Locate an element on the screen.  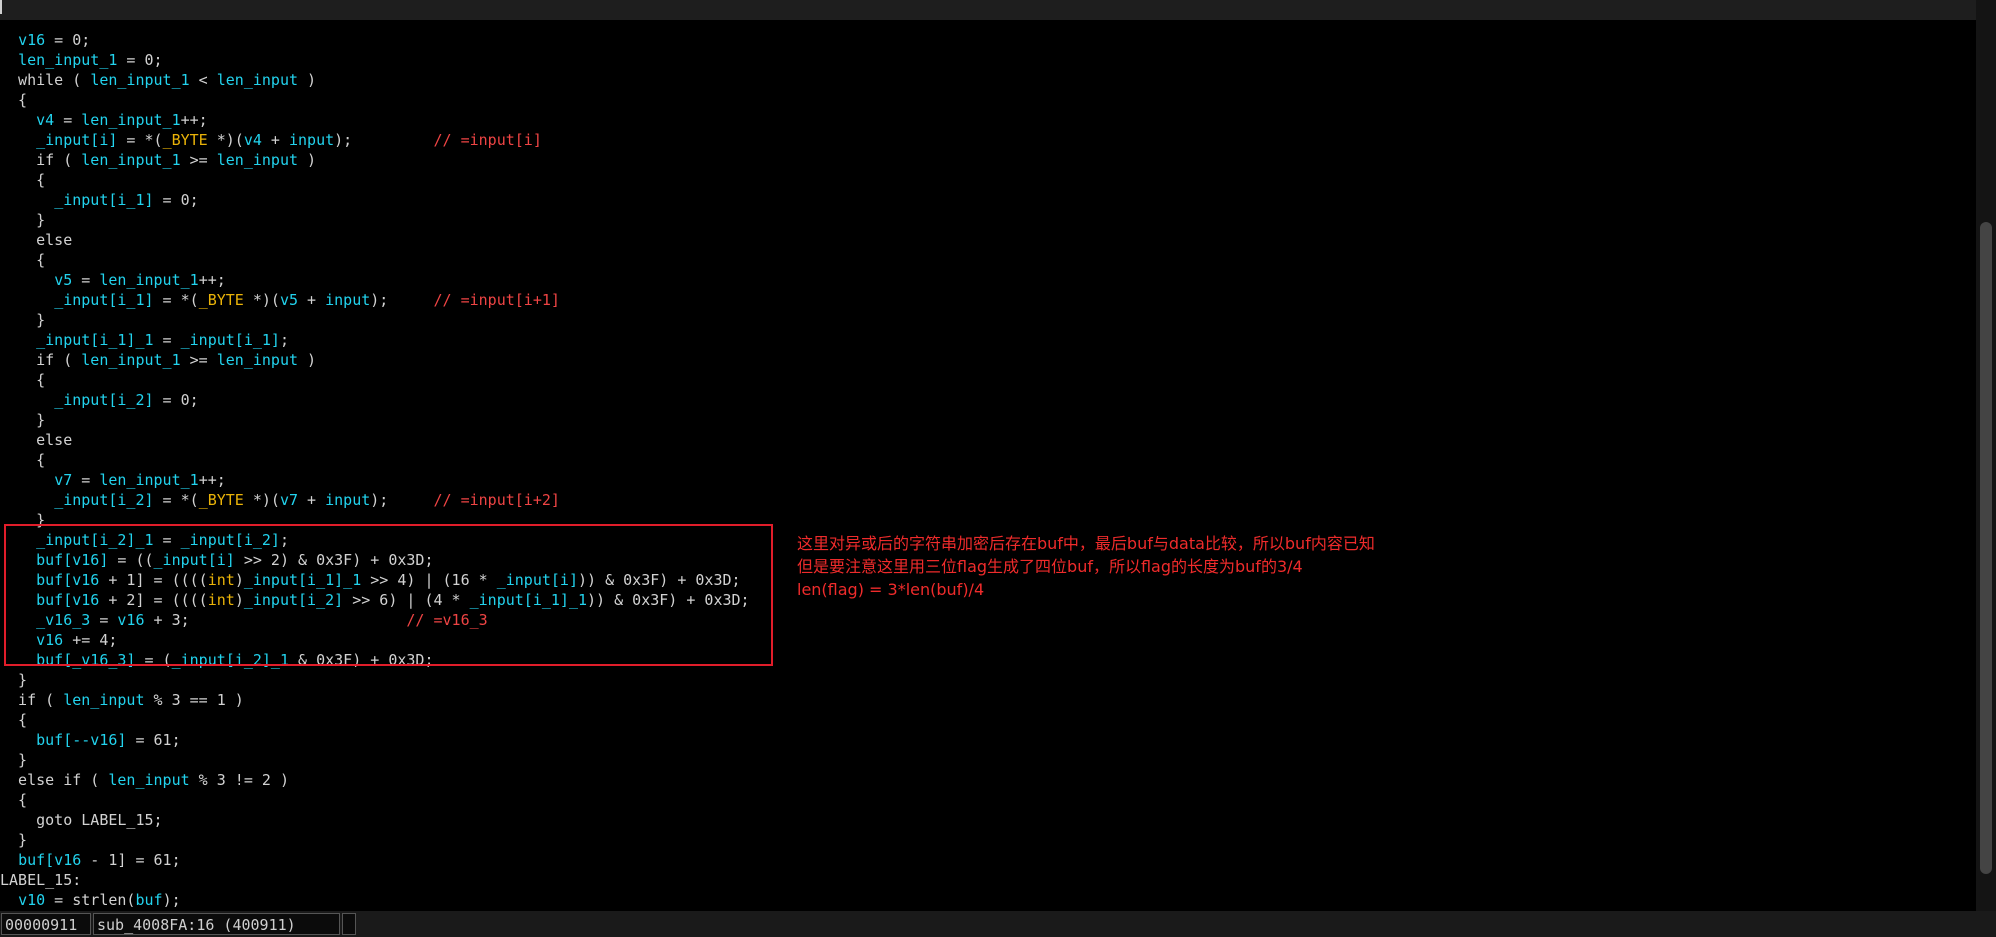
code-line: v16 = 0; is located at coordinates (45, 40).